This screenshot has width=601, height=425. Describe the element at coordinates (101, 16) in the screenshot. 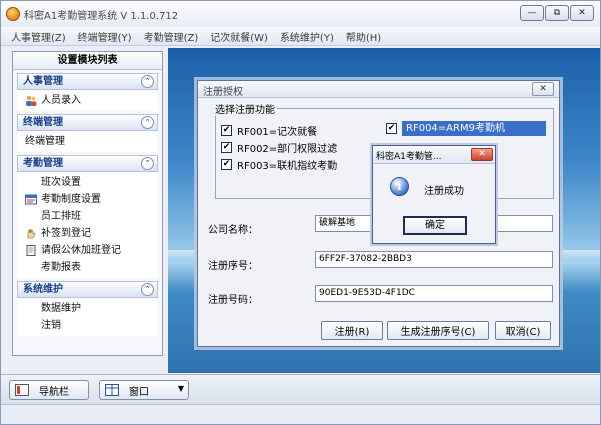

I see `window-title: 科密A1考勤管理系统 V 1.1.0.712` at that location.